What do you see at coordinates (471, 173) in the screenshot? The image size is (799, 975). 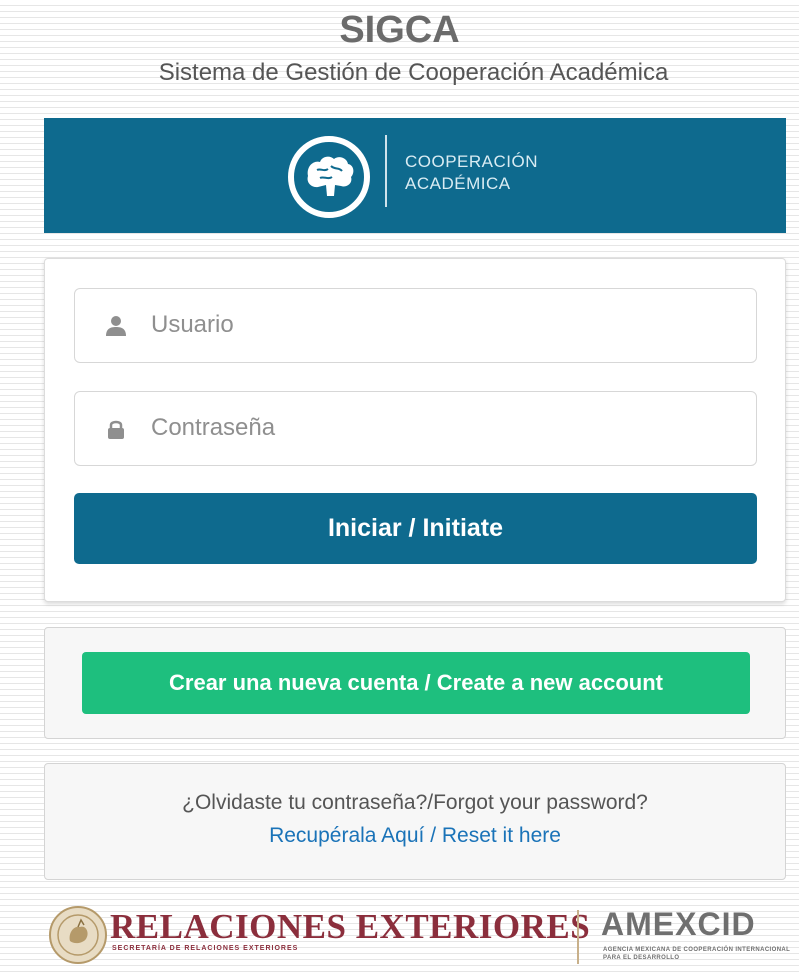 I see `banner-text: COOPERACIÓN ACADÉMICA` at bounding box center [471, 173].